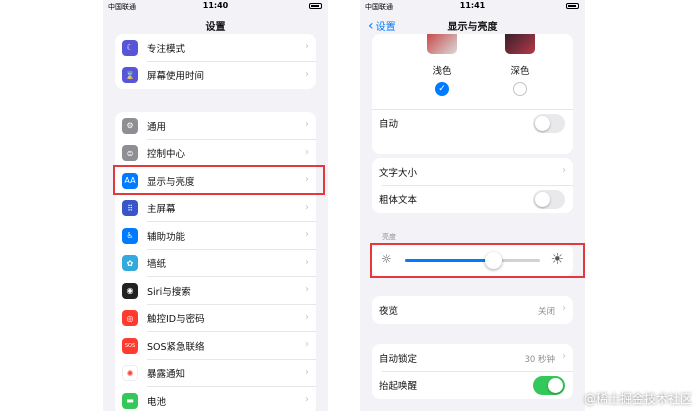 The width and height of the screenshot is (700, 411). I want to click on dark-label: 深色, so click(520, 71).